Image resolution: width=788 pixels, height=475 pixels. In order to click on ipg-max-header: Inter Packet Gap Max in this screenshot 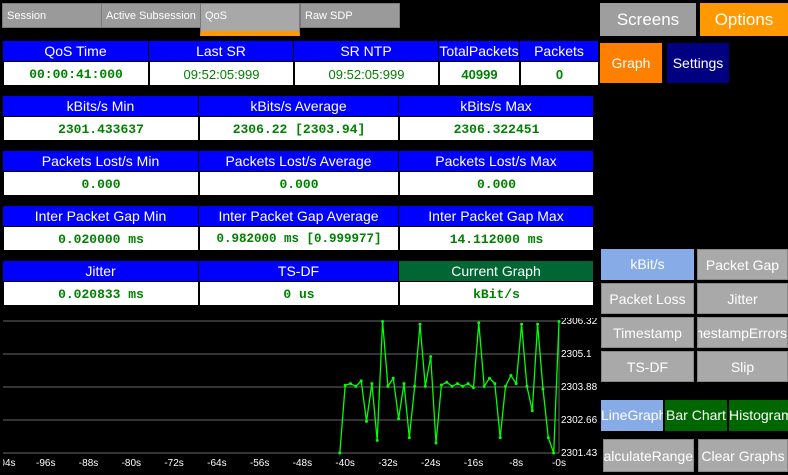, I will do `click(496, 216)`.